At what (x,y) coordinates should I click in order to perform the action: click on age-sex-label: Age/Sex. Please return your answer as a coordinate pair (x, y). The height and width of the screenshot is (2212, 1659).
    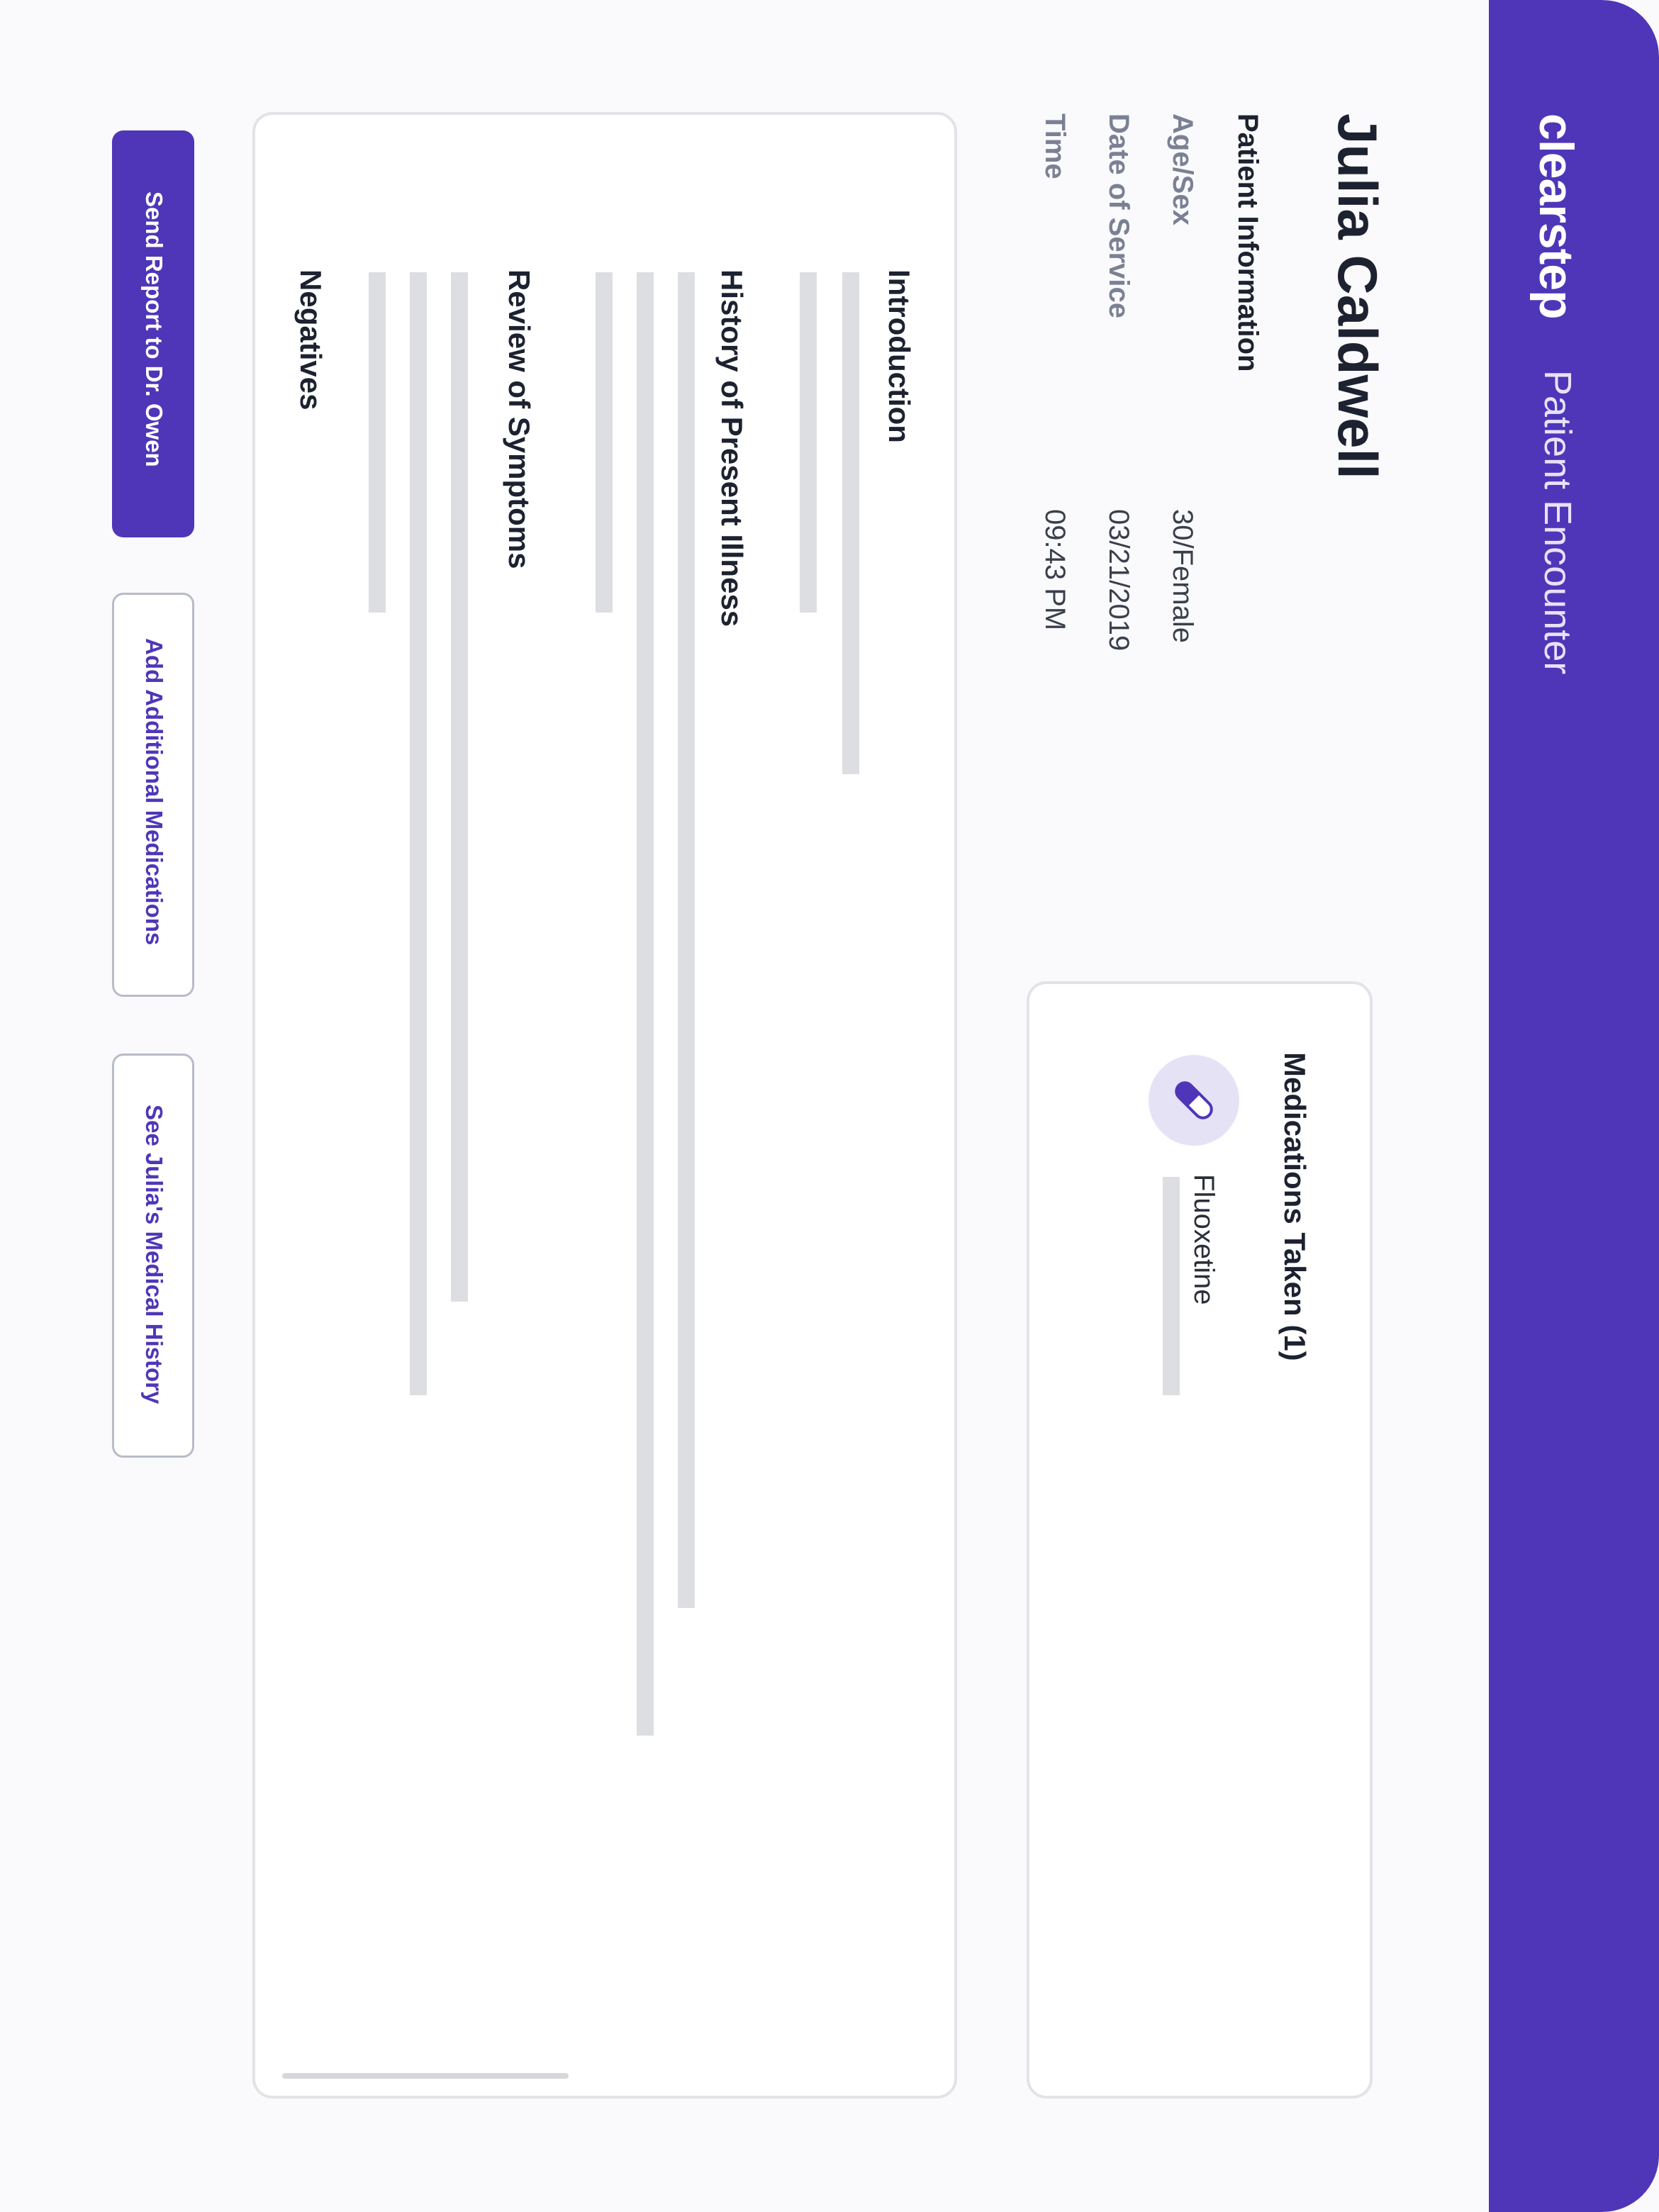
    Looking at the image, I should click on (1183, 169).